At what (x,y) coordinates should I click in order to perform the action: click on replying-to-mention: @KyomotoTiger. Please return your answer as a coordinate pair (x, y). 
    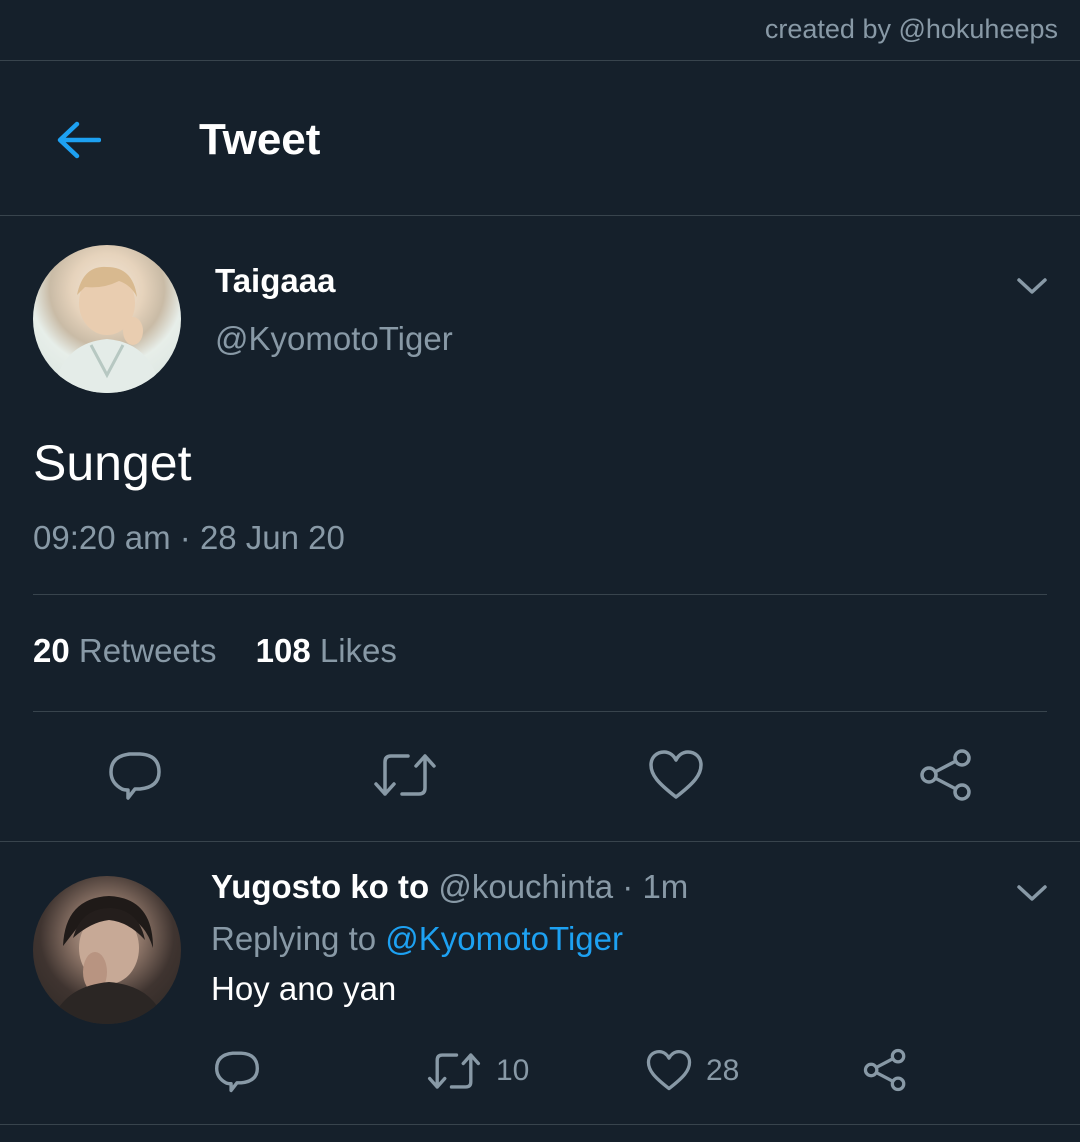
    Looking at the image, I should click on (504, 938).